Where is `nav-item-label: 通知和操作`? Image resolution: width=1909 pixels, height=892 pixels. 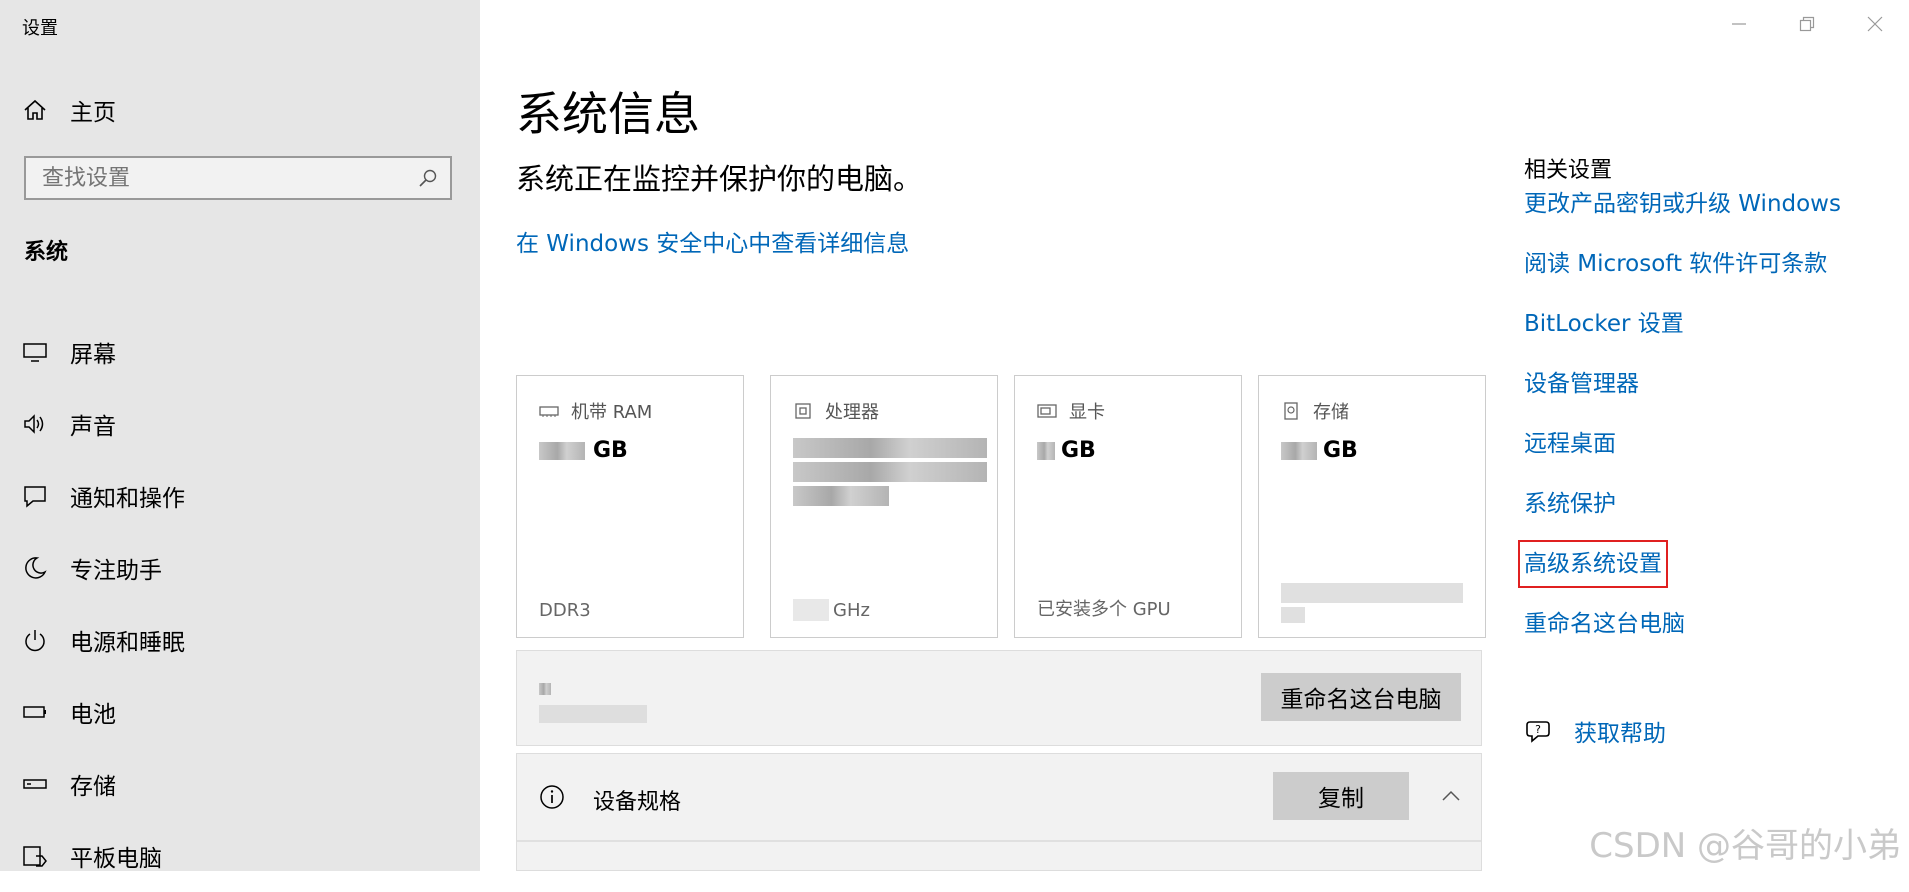
nav-item-label: 通知和操作 is located at coordinates (127, 499).